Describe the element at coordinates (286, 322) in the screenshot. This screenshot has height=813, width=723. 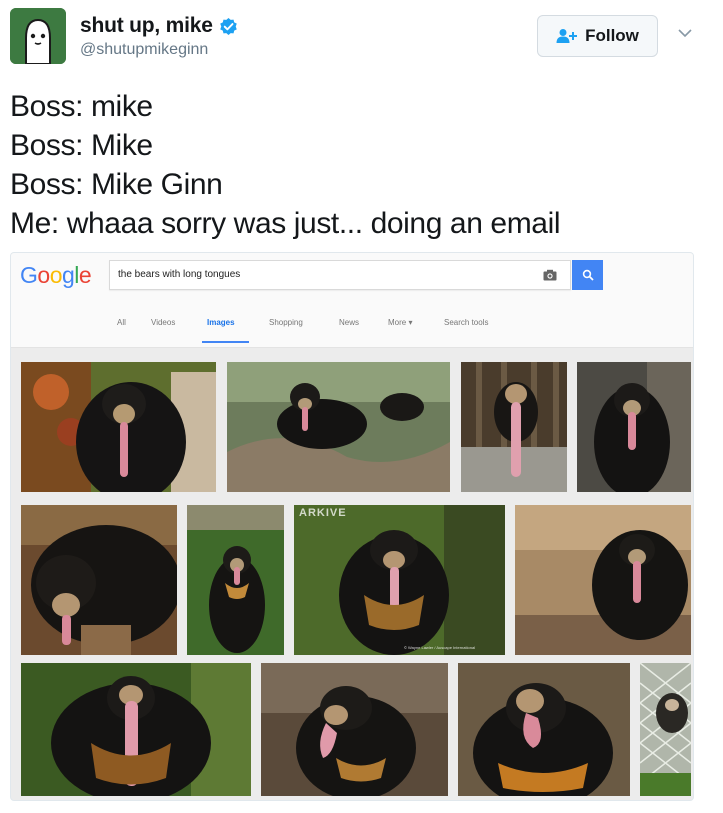
I see `tab-shopping: Shopping` at that location.